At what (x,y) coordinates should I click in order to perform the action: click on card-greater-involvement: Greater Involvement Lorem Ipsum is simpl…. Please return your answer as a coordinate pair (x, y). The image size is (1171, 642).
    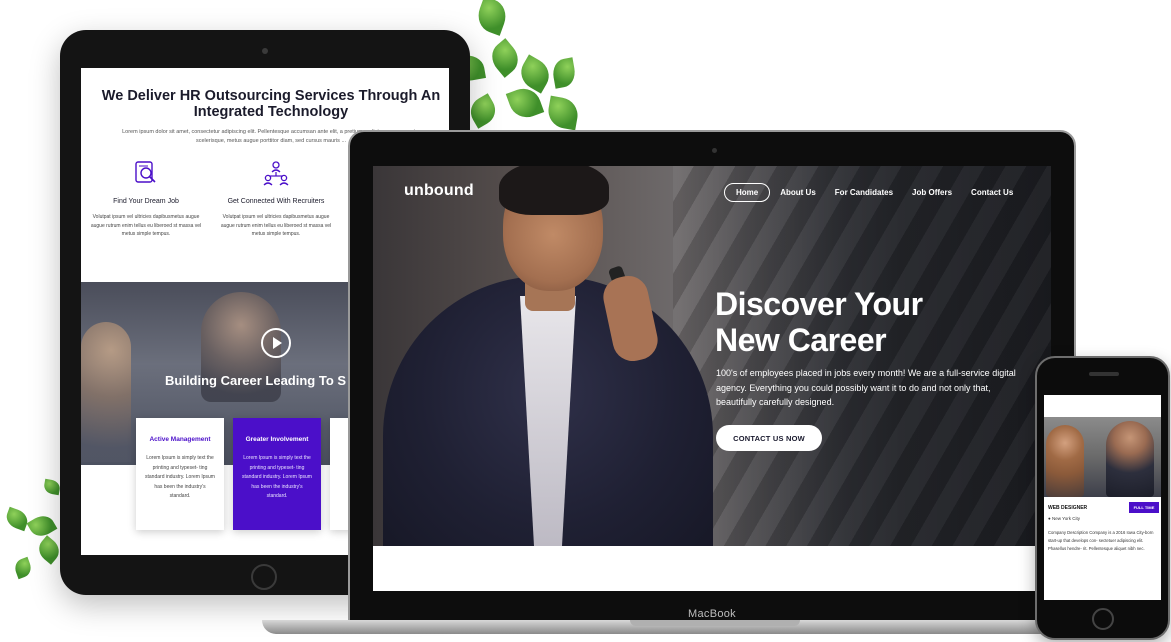
    Looking at the image, I should click on (277, 474).